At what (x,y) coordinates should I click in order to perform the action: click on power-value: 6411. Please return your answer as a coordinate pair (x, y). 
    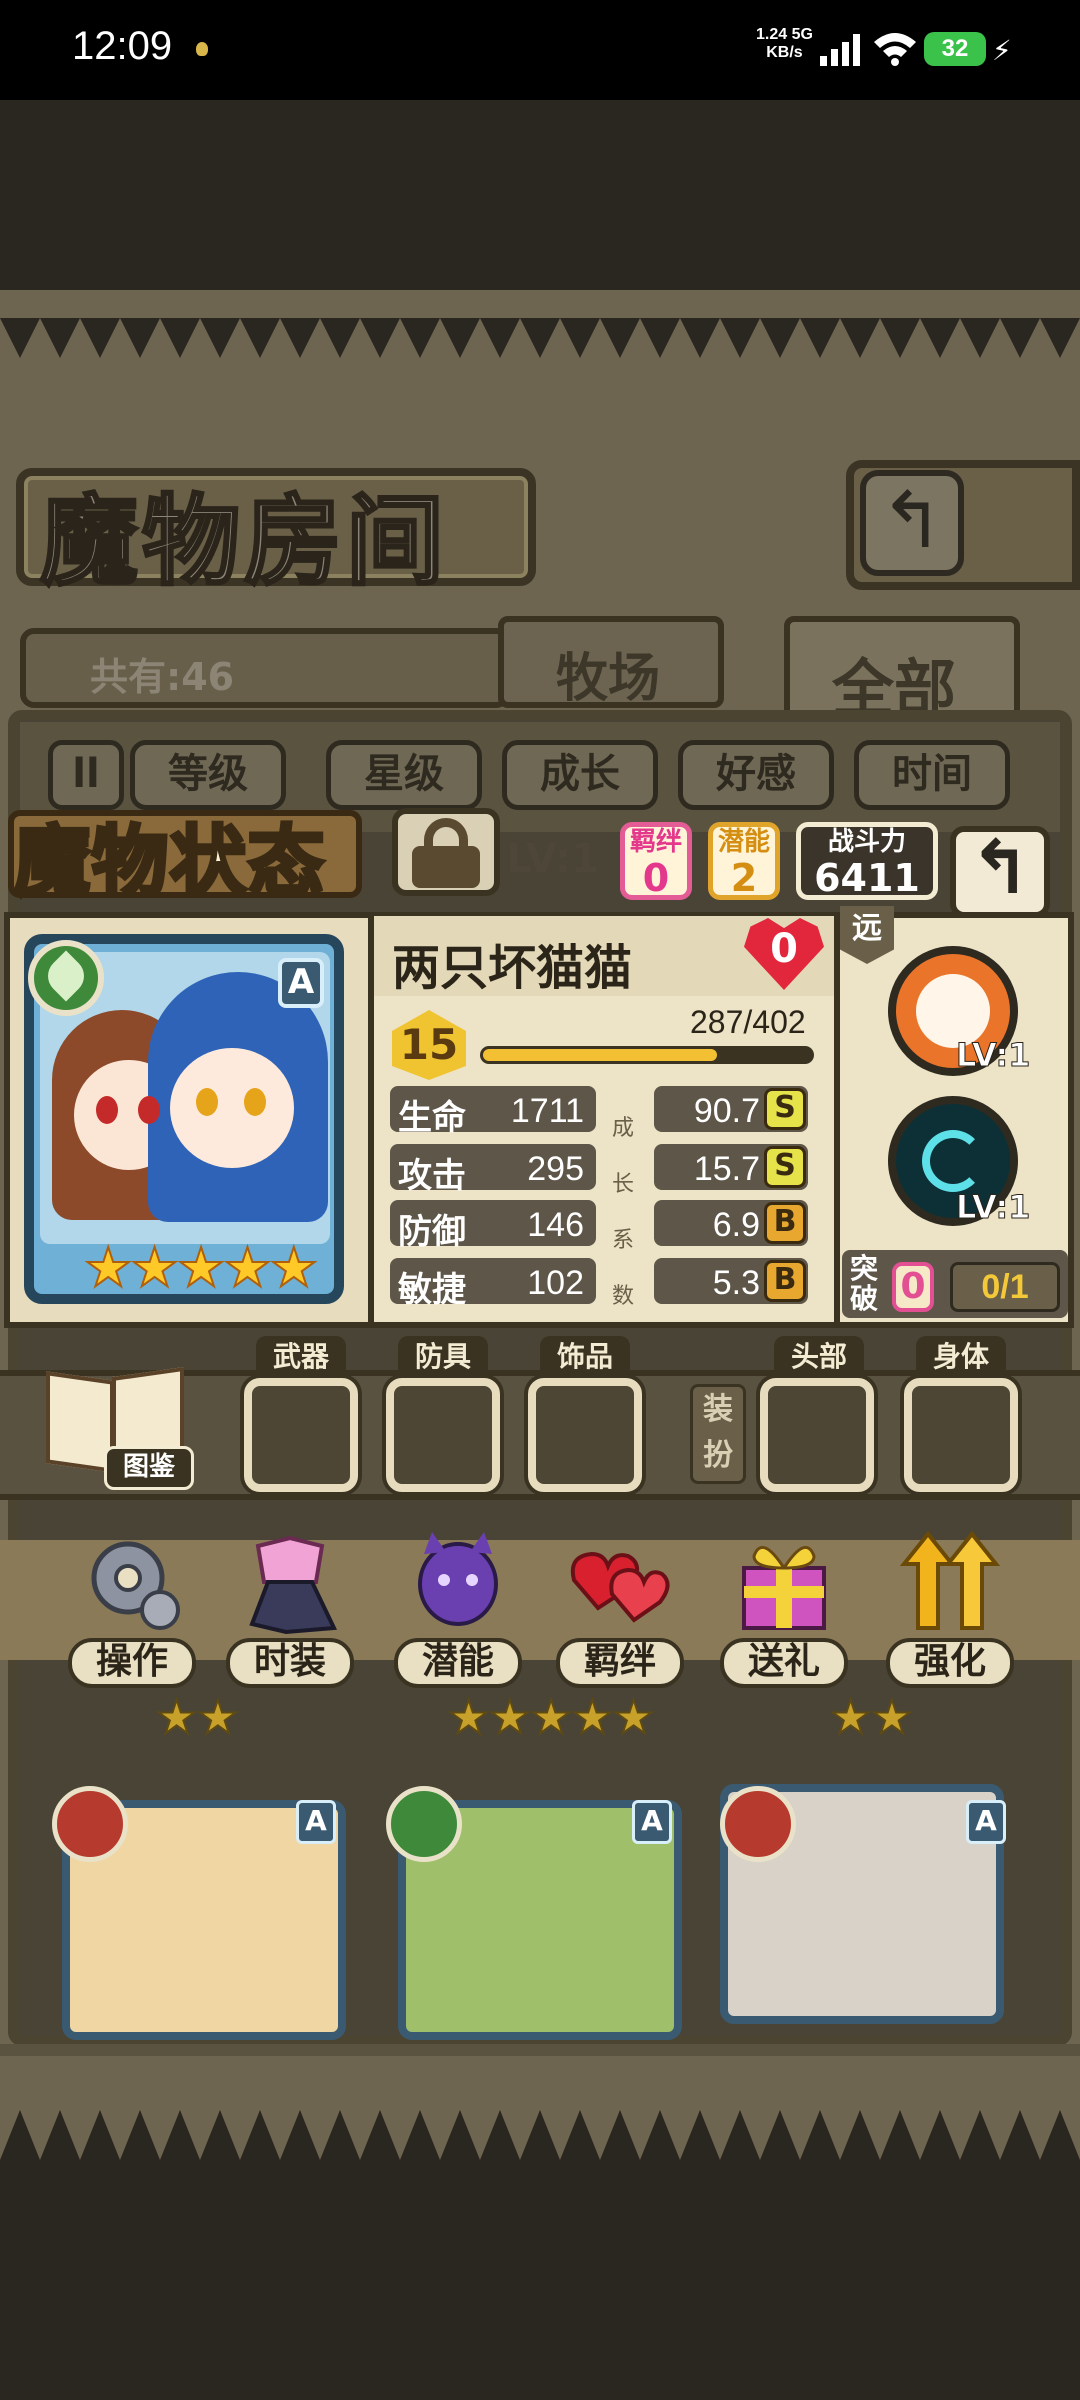
    Looking at the image, I should click on (867, 878).